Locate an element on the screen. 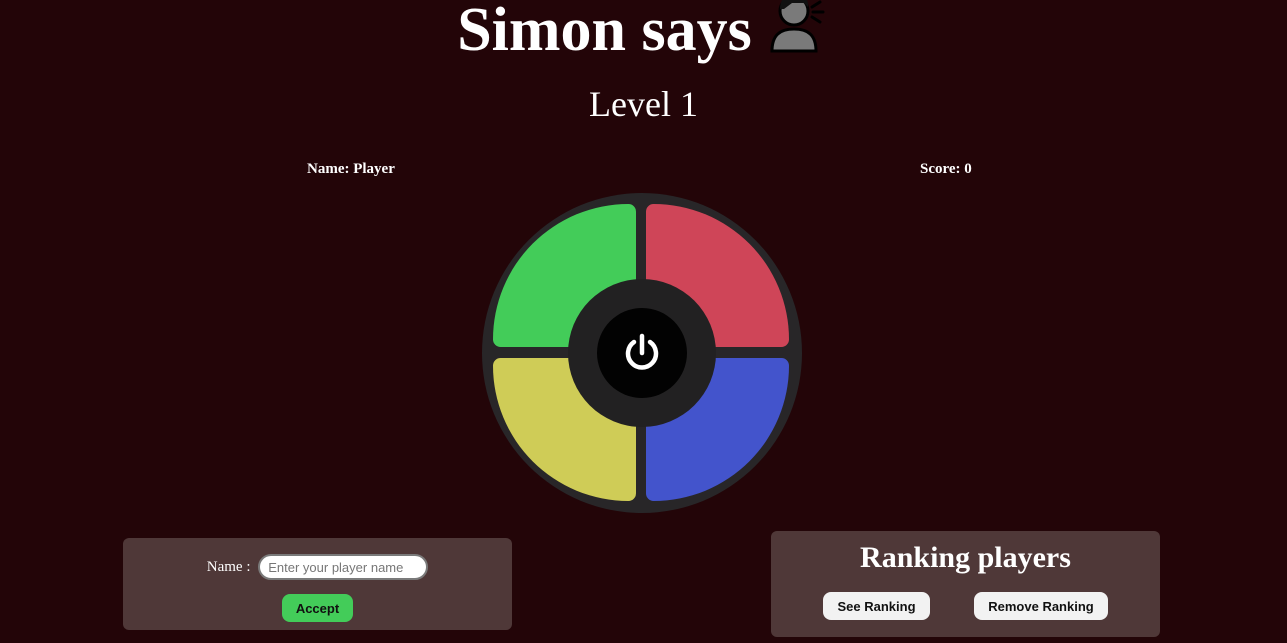 This screenshot has width=1287, height=643. player-name-input is located at coordinates (343, 567).